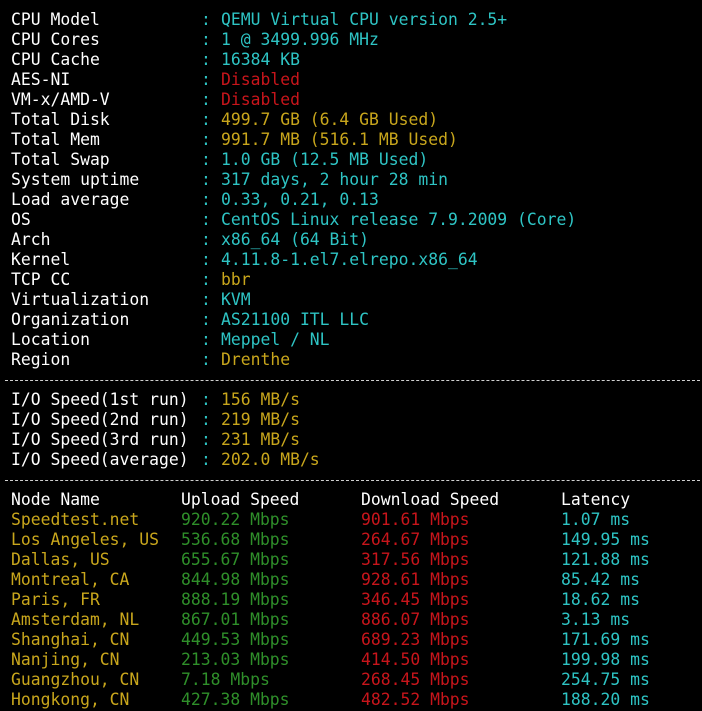 The image size is (702, 711). I want to click on io-value: 202.0 MB/s, so click(270, 459).